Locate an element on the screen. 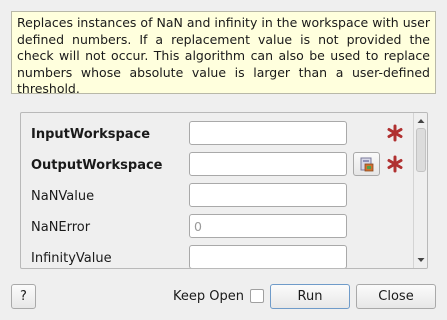  property-scrollbar is located at coordinates (420, 190).